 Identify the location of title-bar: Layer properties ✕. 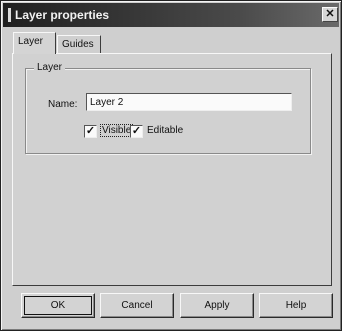
(171, 15).